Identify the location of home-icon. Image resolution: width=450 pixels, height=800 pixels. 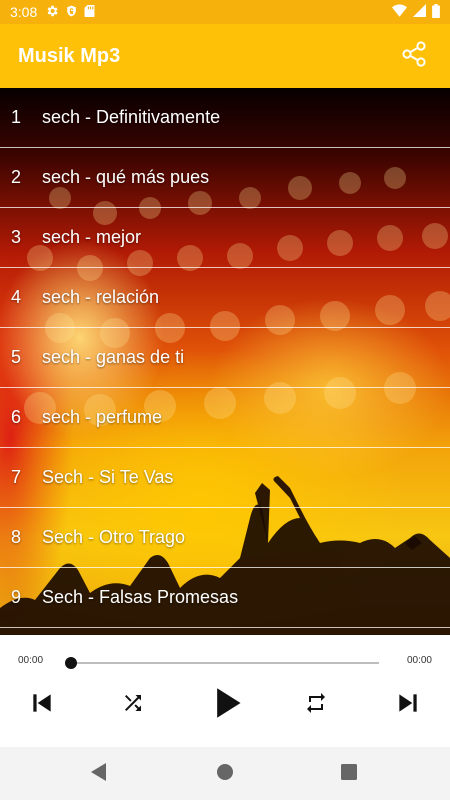
(225, 774).